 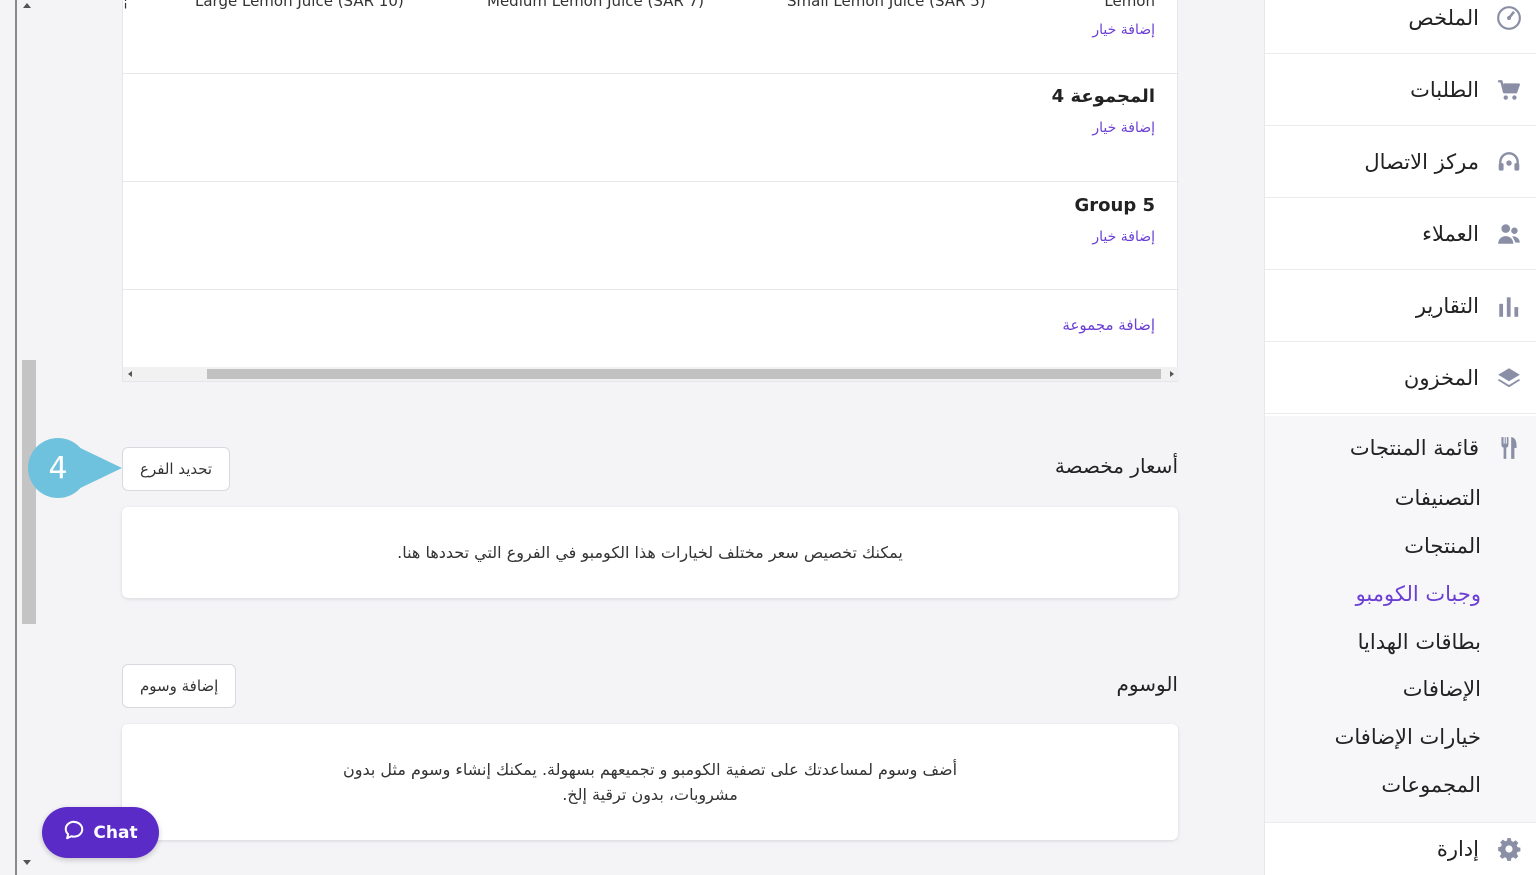 I want to click on fork-knife-icon, so click(x=1509, y=448).